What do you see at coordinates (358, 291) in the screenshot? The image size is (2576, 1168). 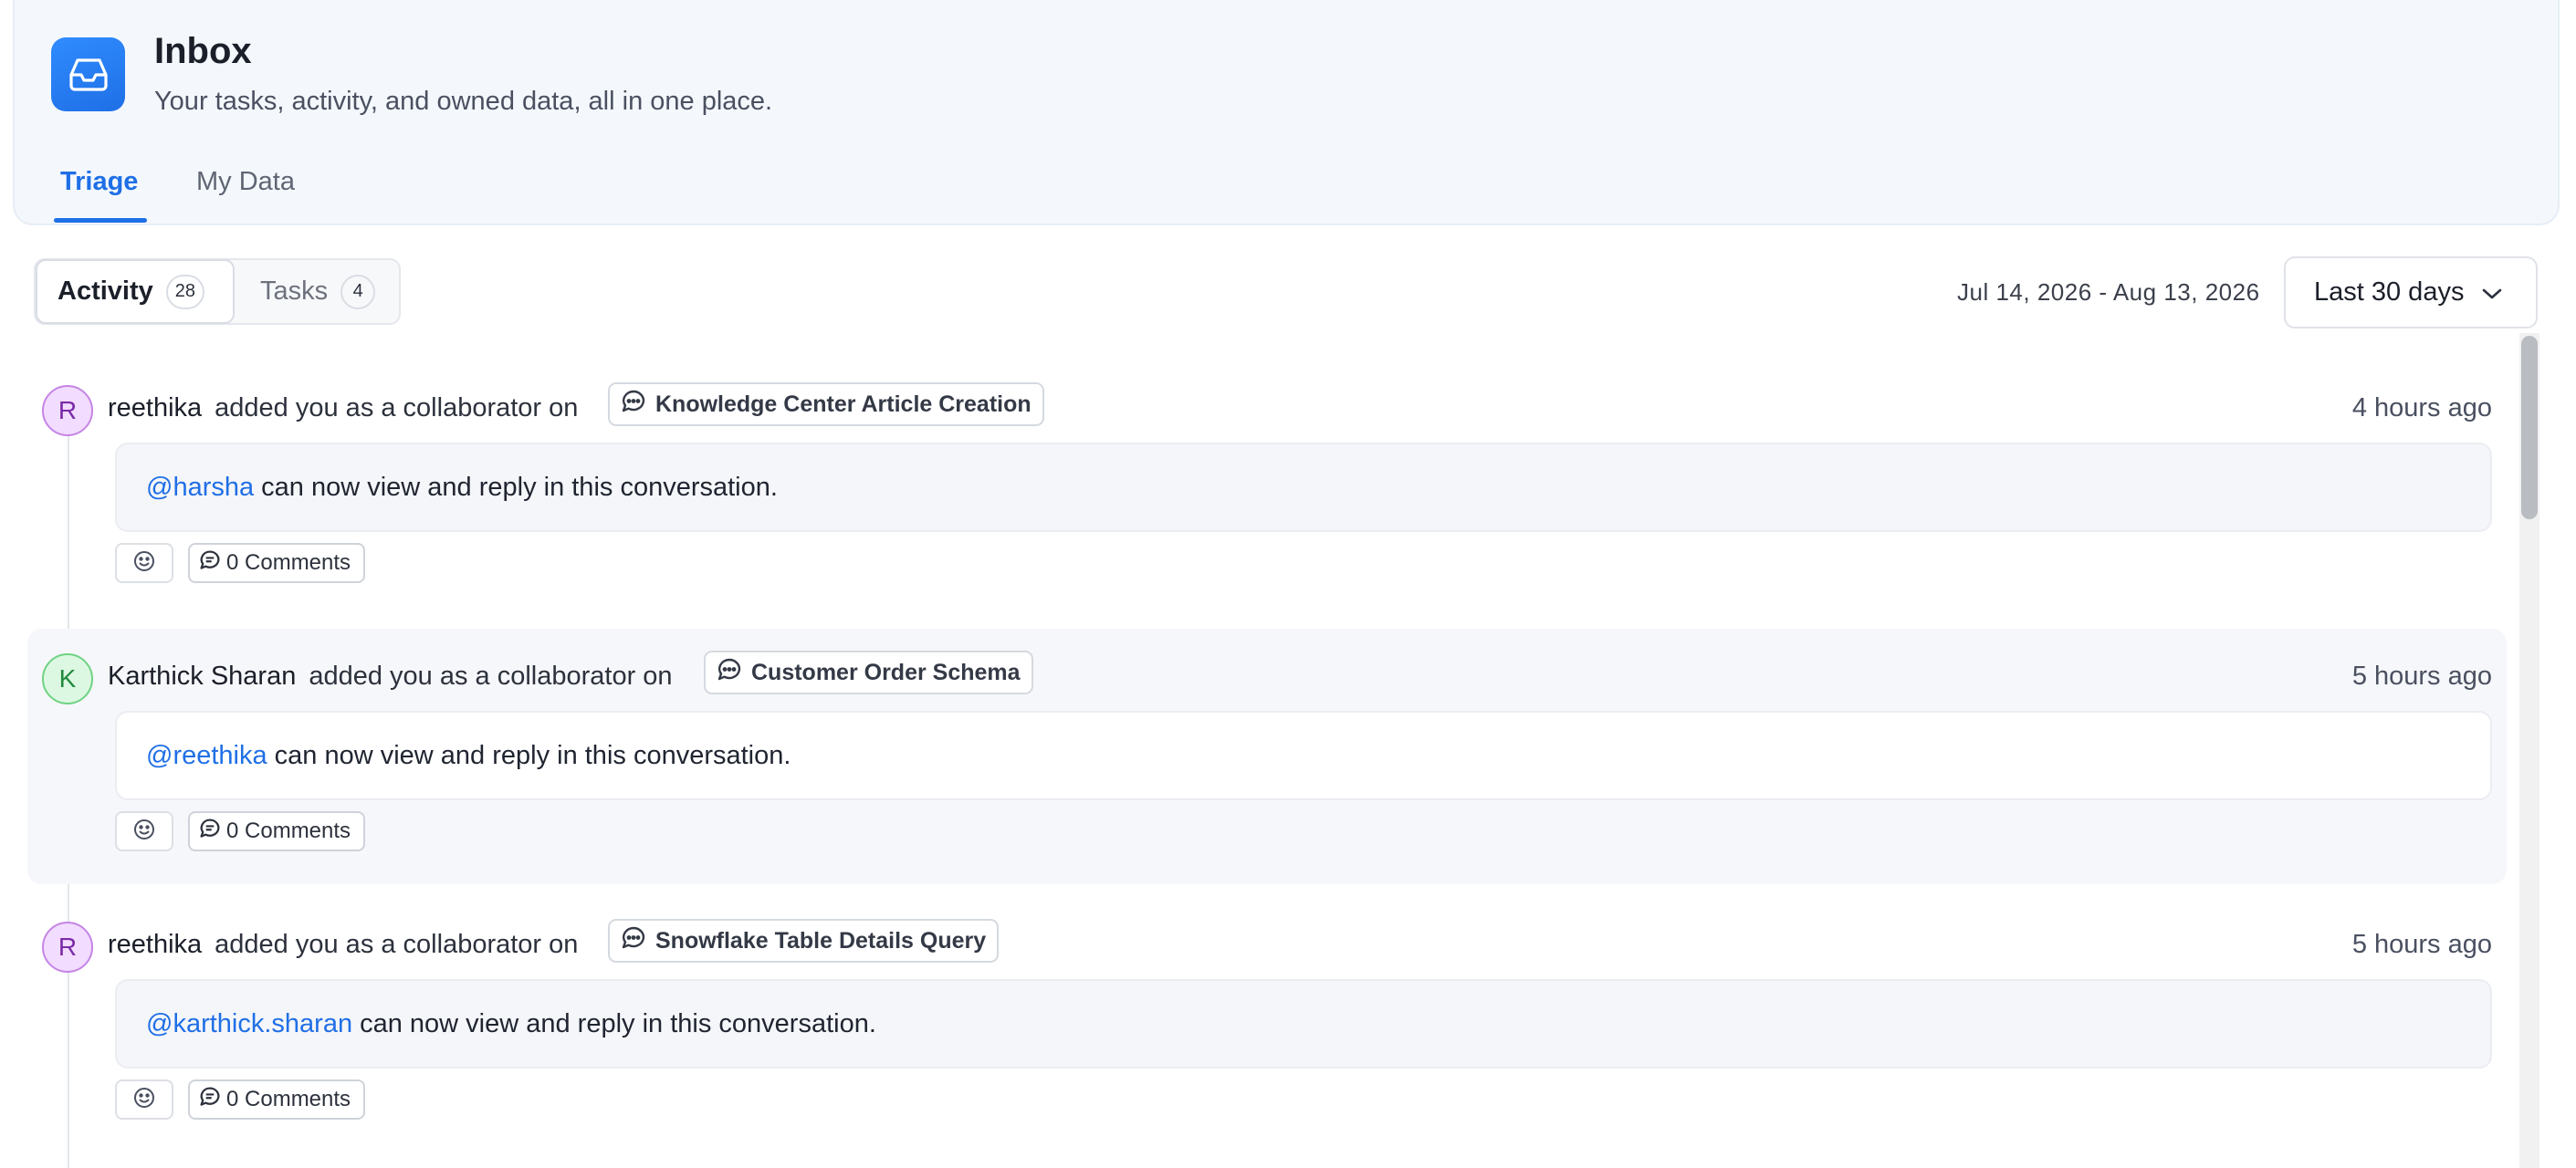 I see `tasks-count-badge: 4` at bounding box center [358, 291].